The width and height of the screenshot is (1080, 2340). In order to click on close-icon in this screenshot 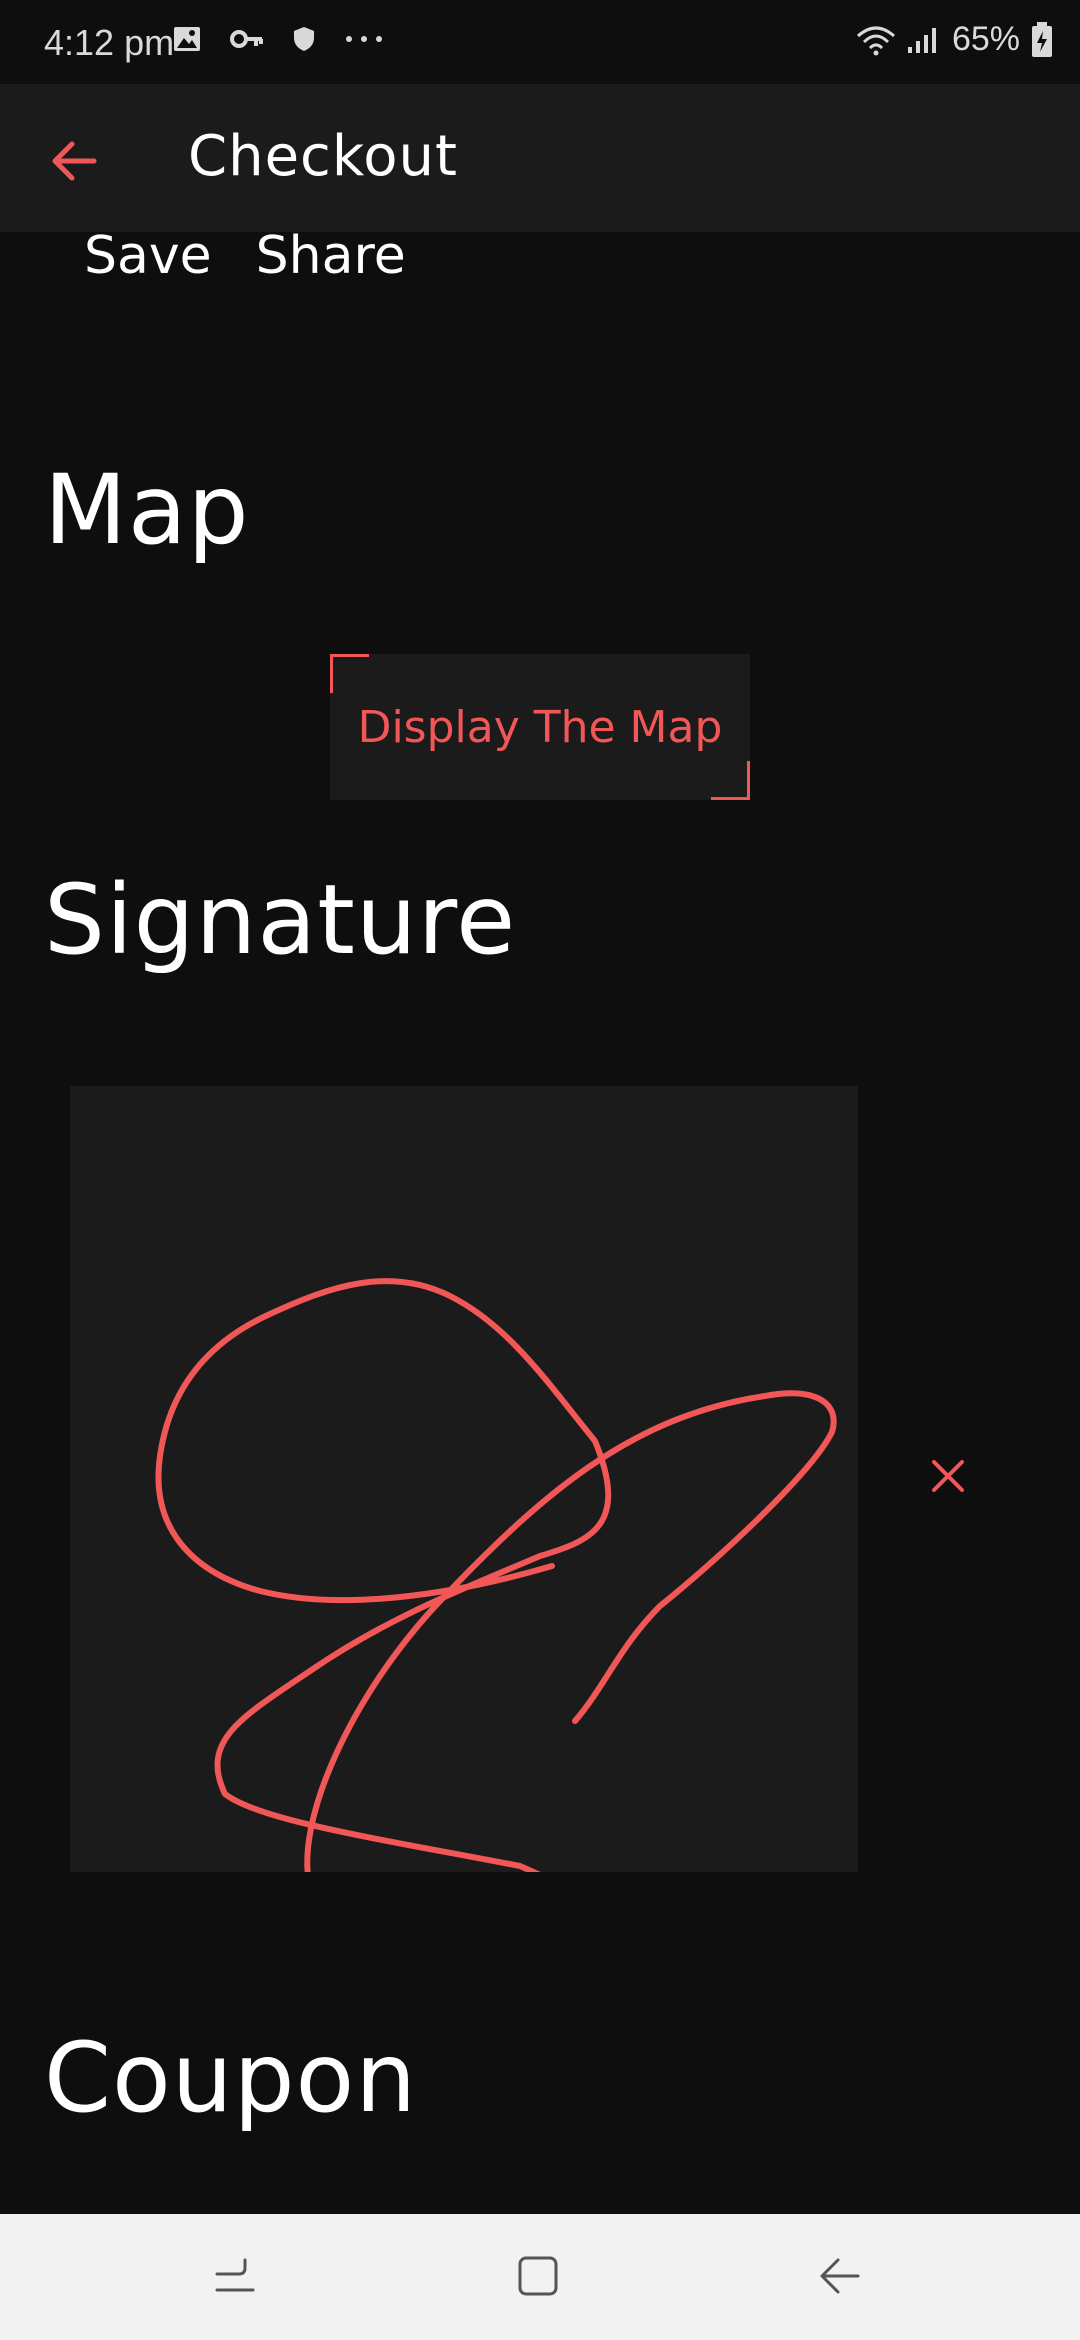, I will do `click(948, 1476)`.